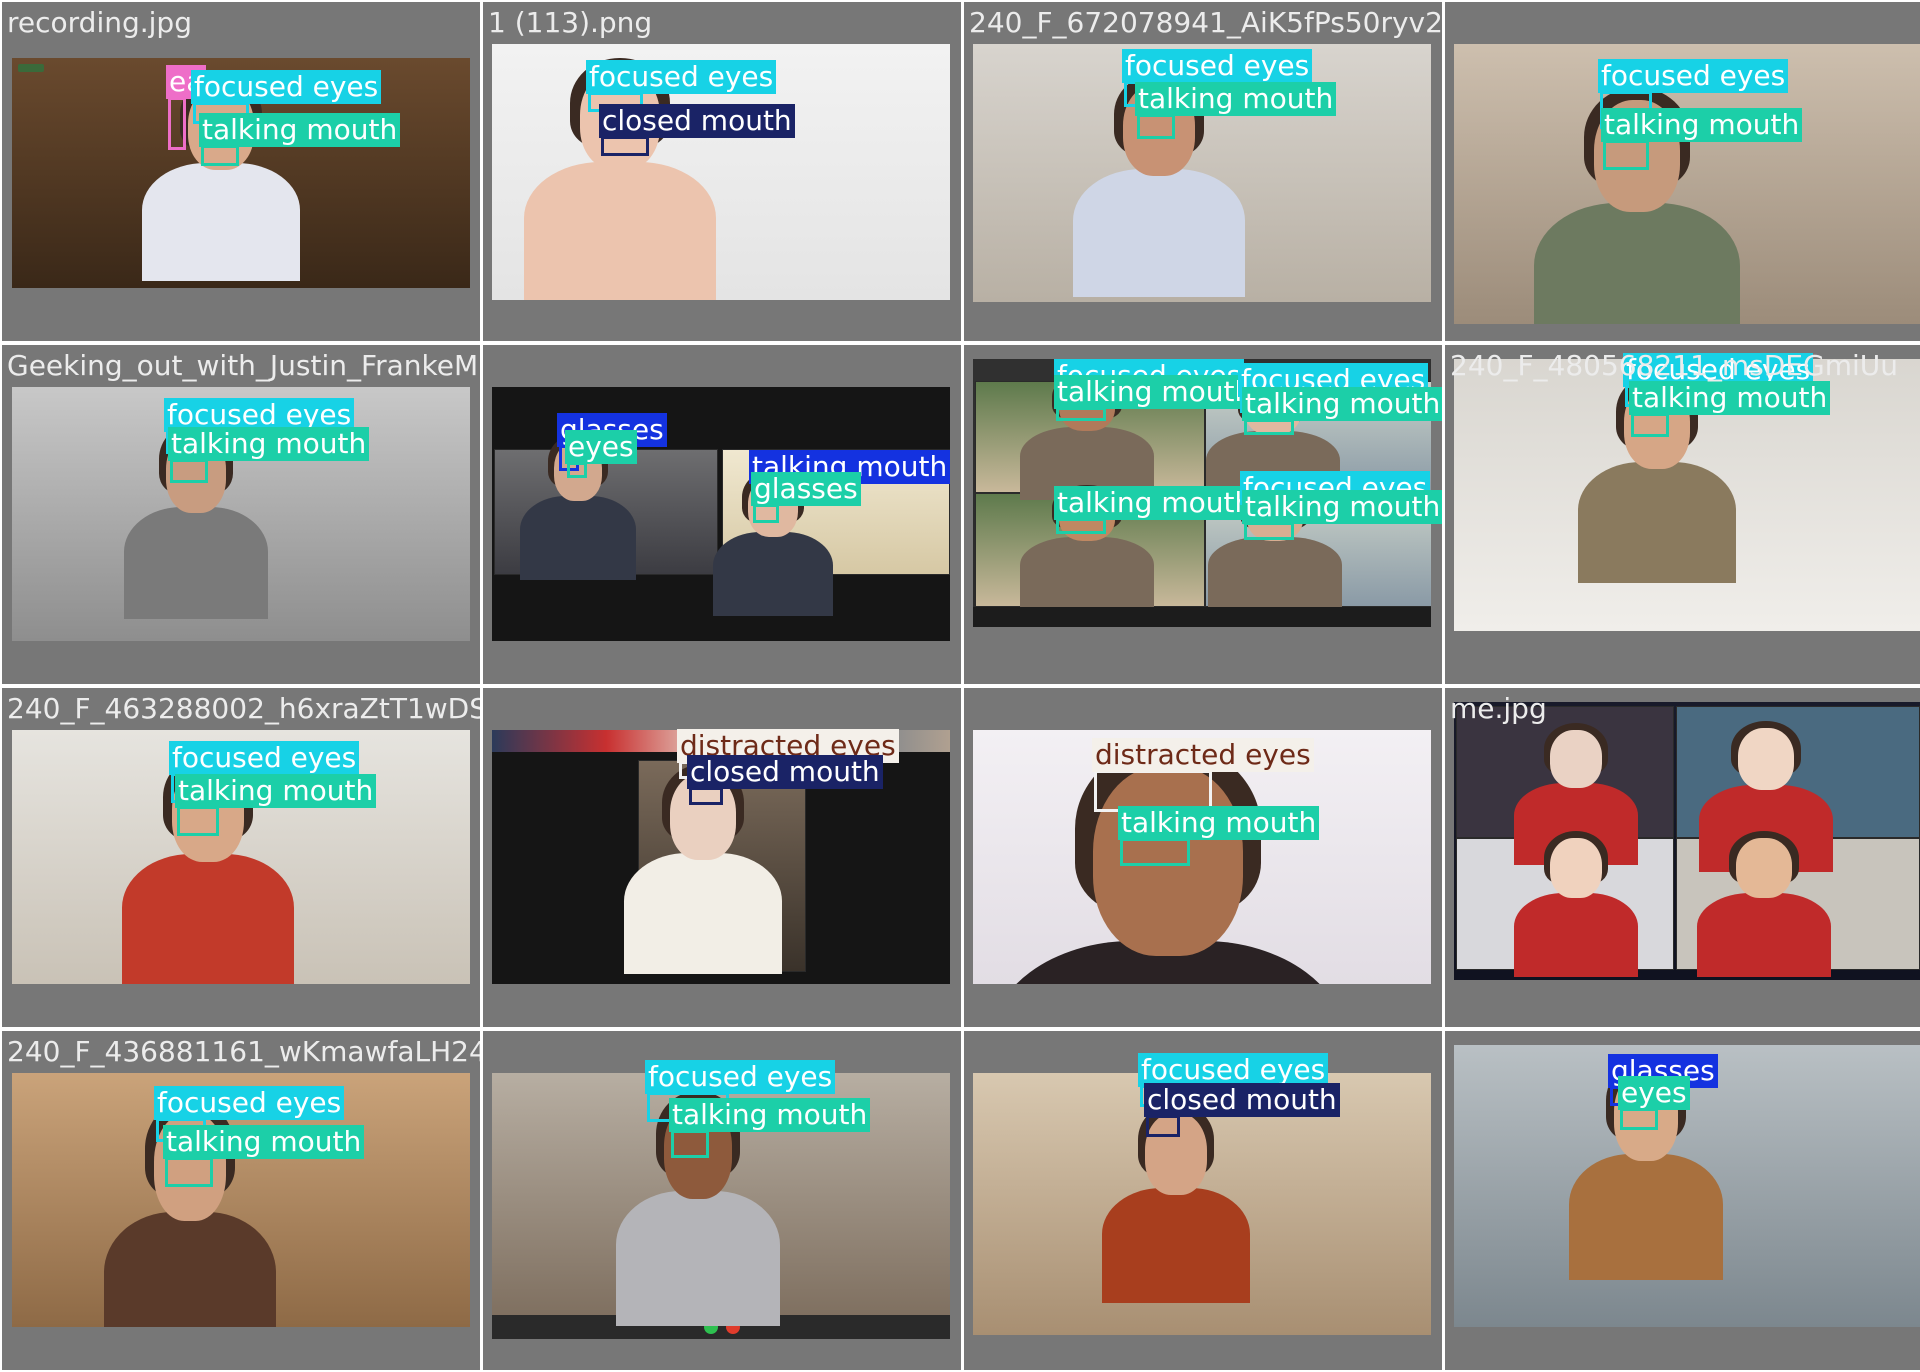 The height and width of the screenshot is (1372, 1920). I want to click on image-cell: glasses eyes, so click(1682, 1200).